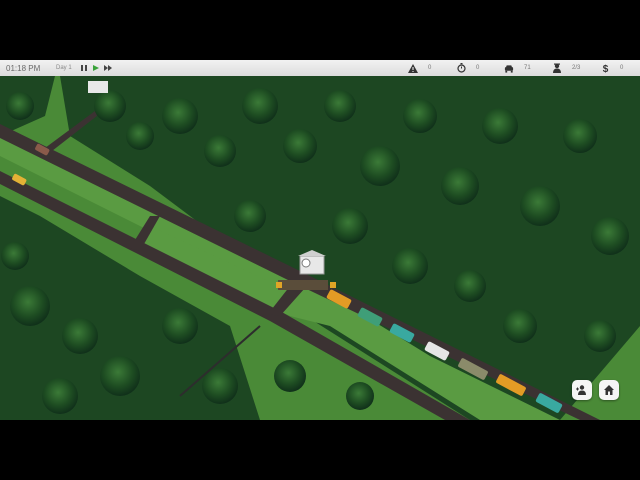 The height and width of the screenshot is (480, 640). Describe the element at coordinates (509, 68) in the screenshot. I see `car-icon` at that location.